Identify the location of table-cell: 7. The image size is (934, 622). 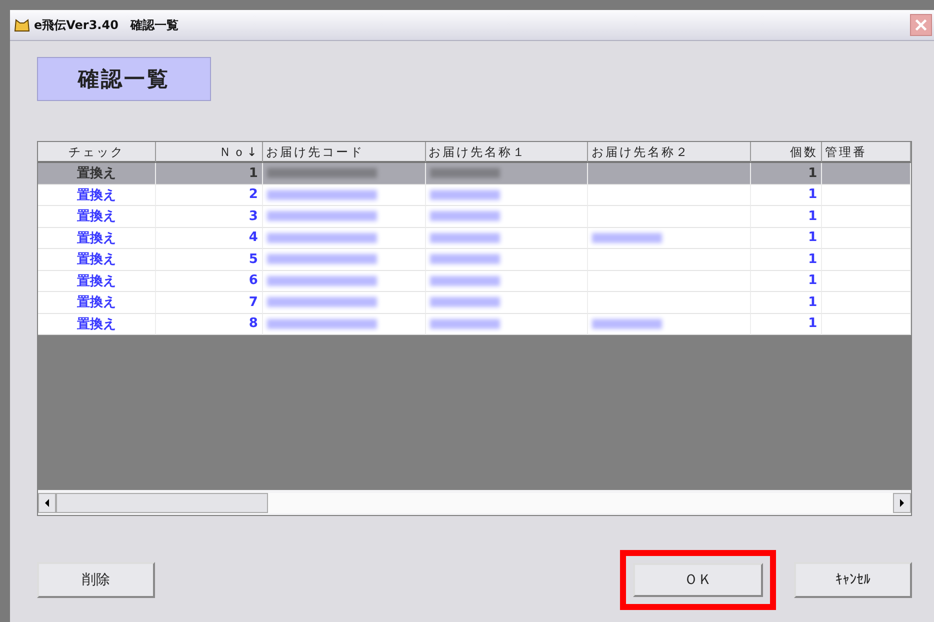
(253, 302).